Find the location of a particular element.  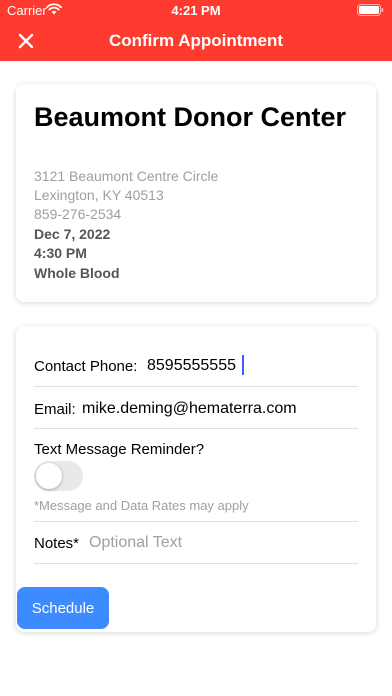

appointment-date: Dec 7, 2022 is located at coordinates (72, 234).